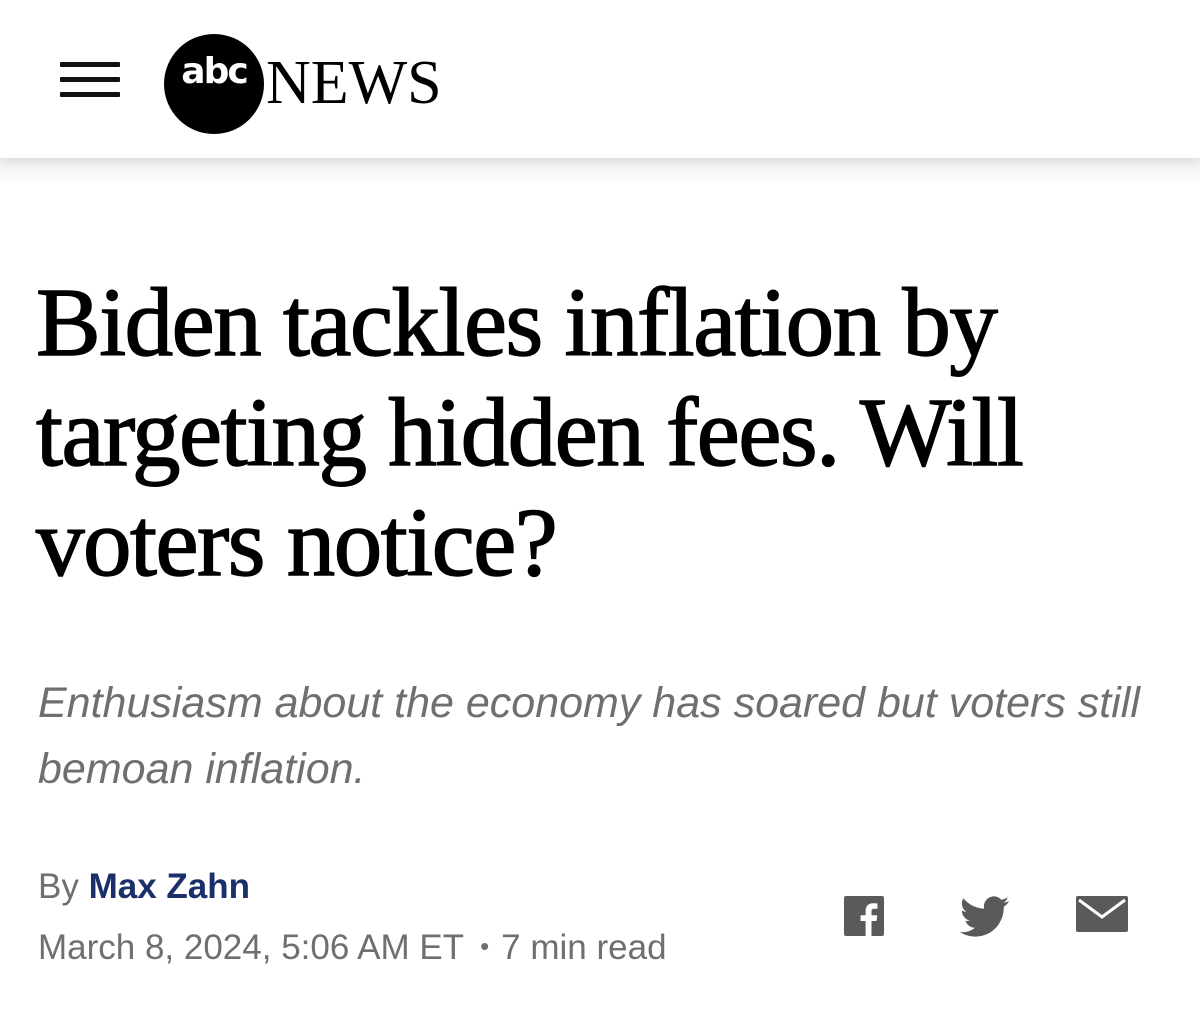 This screenshot has height=1014, width=1200. What do you see at coordinates (869, 919) in the screenshot?
I see `facebook-icon` at bounding box center [869, 919].